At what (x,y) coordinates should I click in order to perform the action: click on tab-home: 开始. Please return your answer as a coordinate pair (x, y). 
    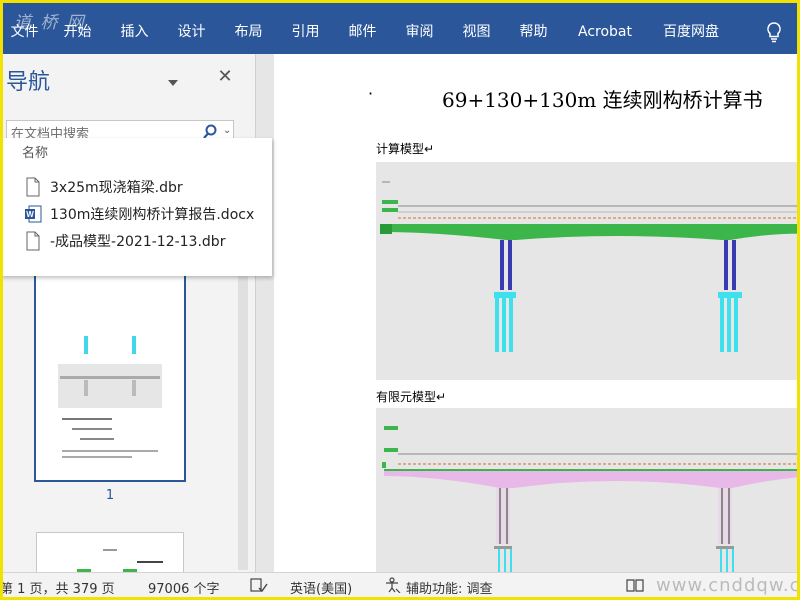
    Looking at the image, I should click on (77, 32).